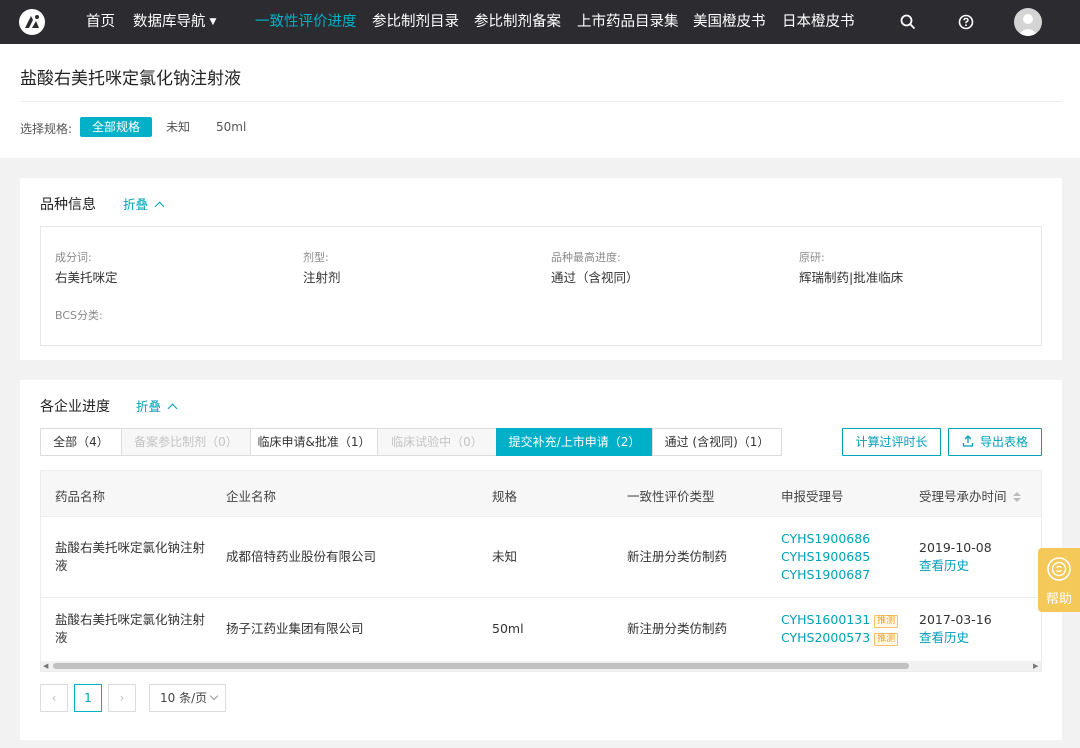 The image size is (1080, 748). What do you see at coordinates (316, 257) in the screenshot?
I see `dosage-form-label: 剂型:` at bounding box center [316, 257].